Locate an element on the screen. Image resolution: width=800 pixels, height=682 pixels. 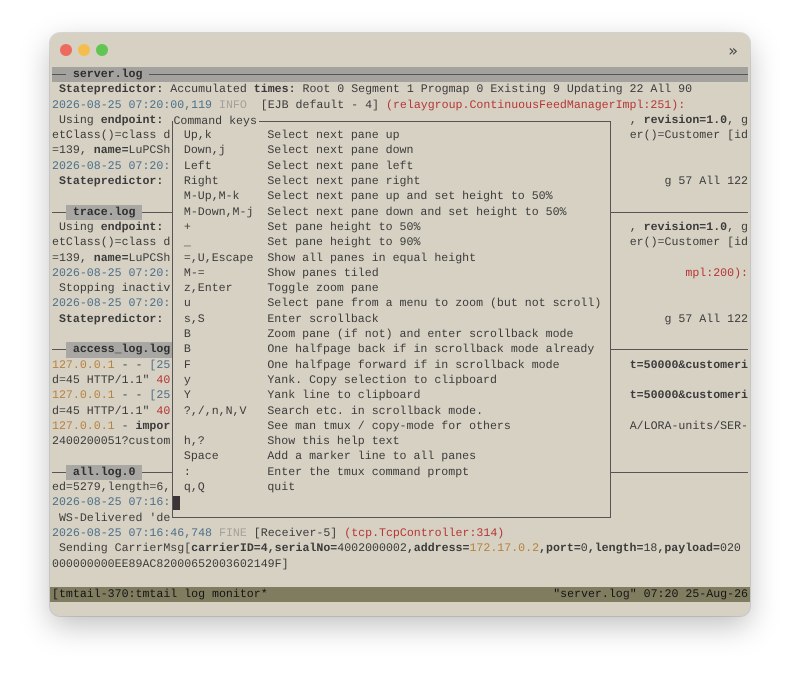
key-description: Show this help text is located at coordinates (333, 442).